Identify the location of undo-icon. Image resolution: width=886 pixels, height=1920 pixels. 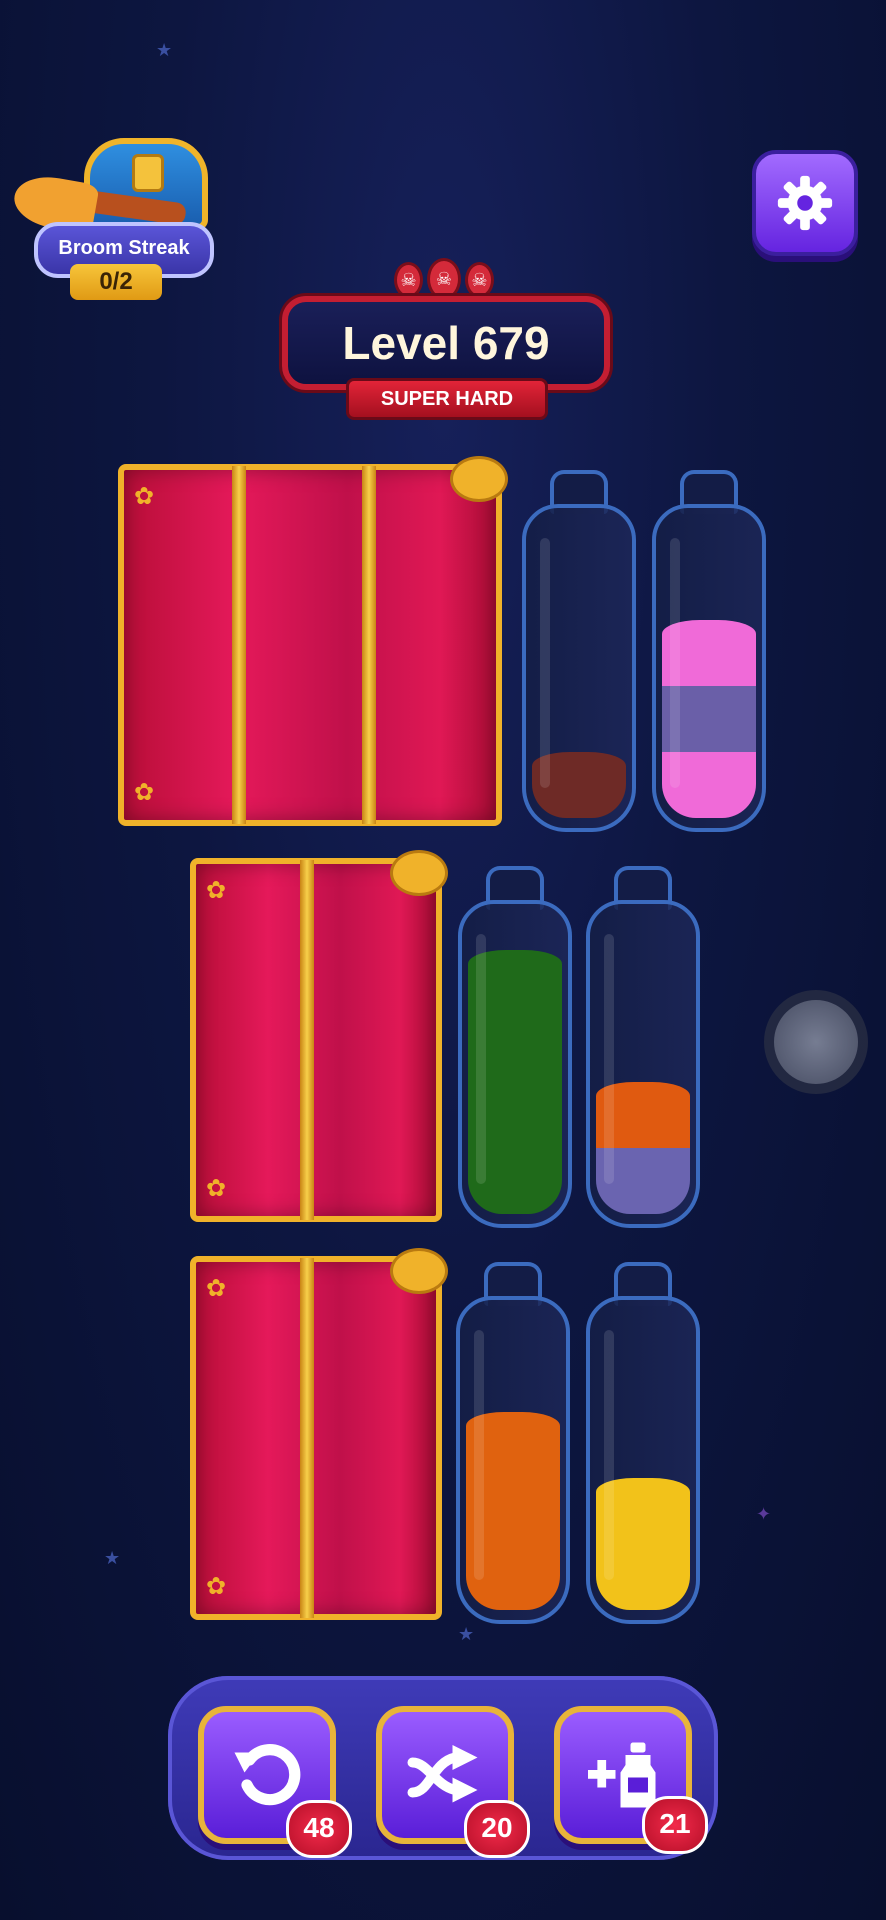
(267, 1775).